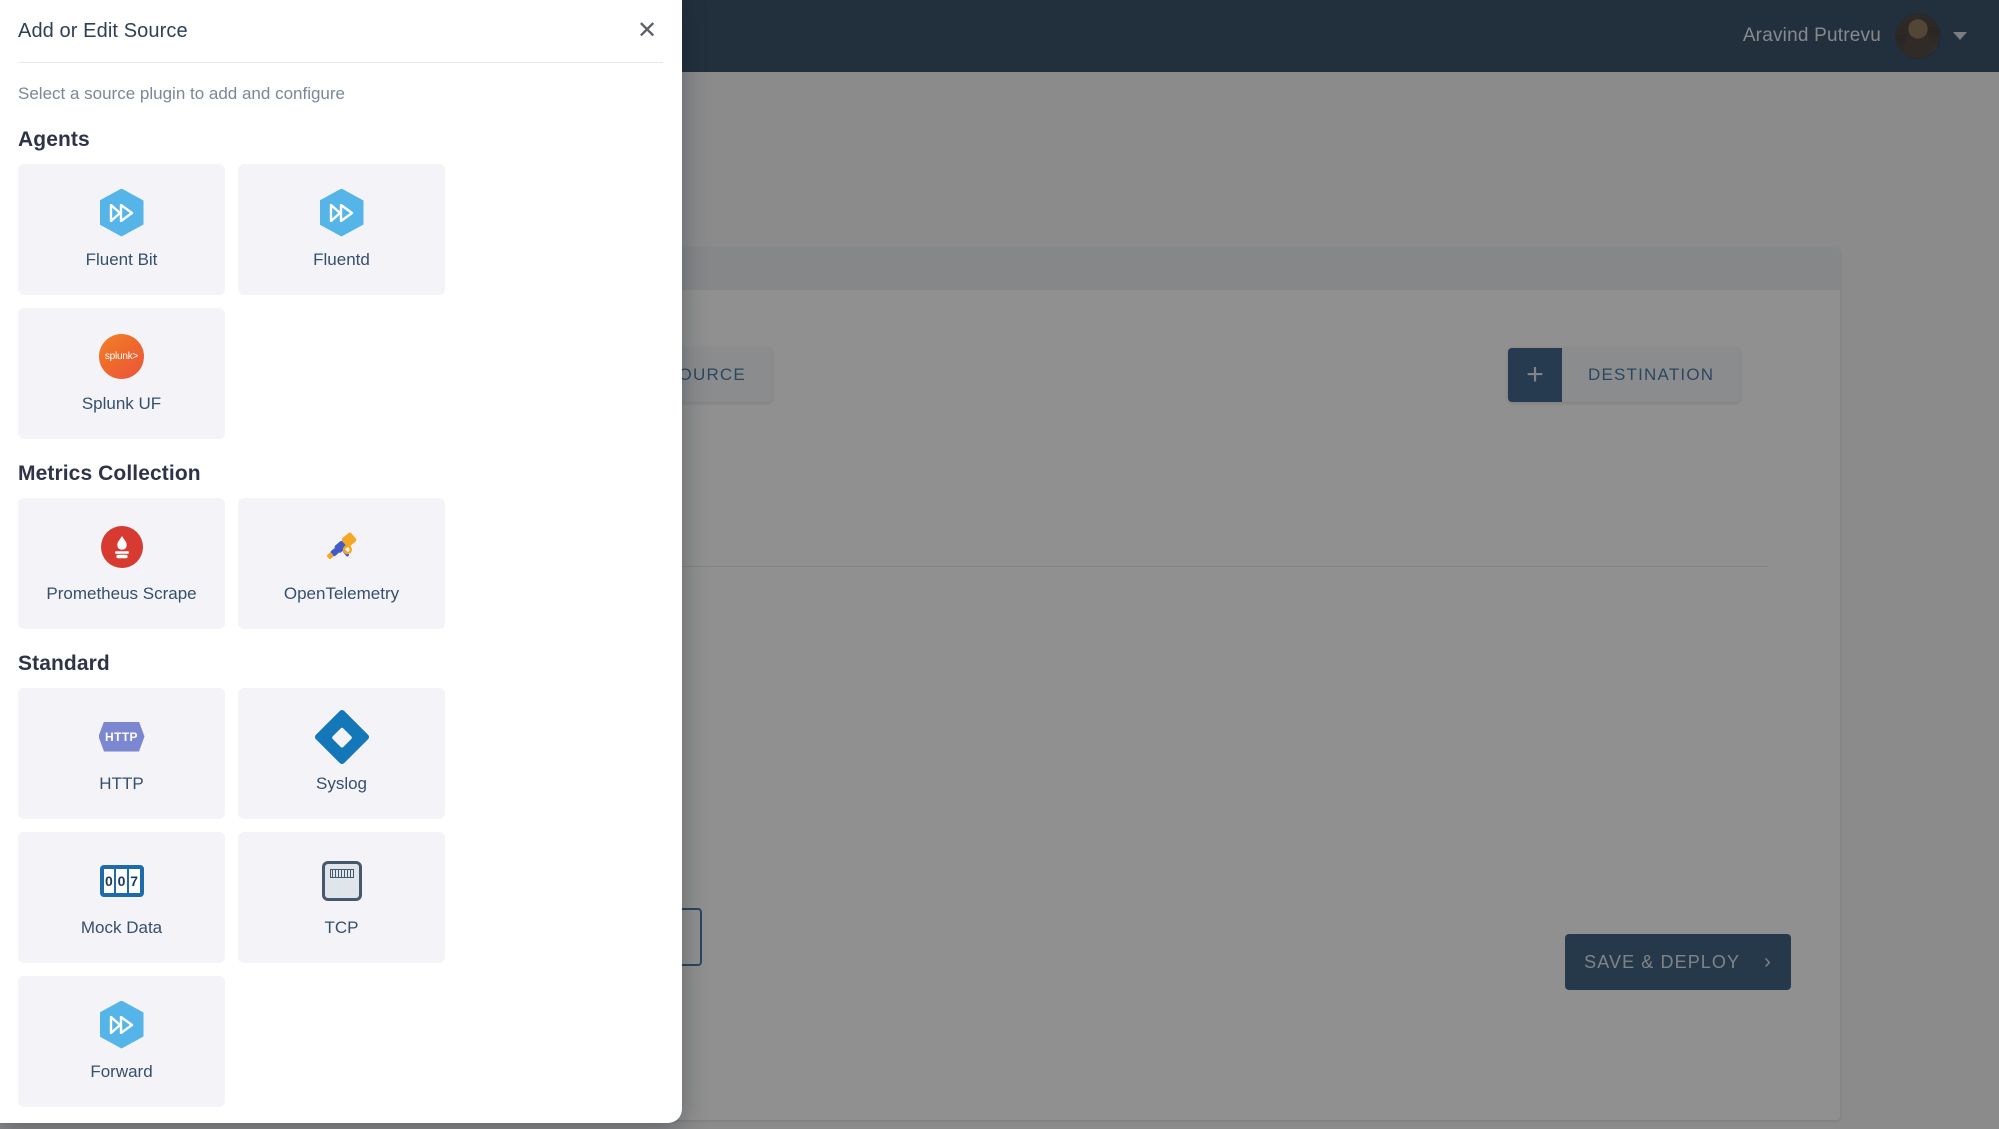  I want to click on plugin-card: HTTP HTTP, so click(121, 753).